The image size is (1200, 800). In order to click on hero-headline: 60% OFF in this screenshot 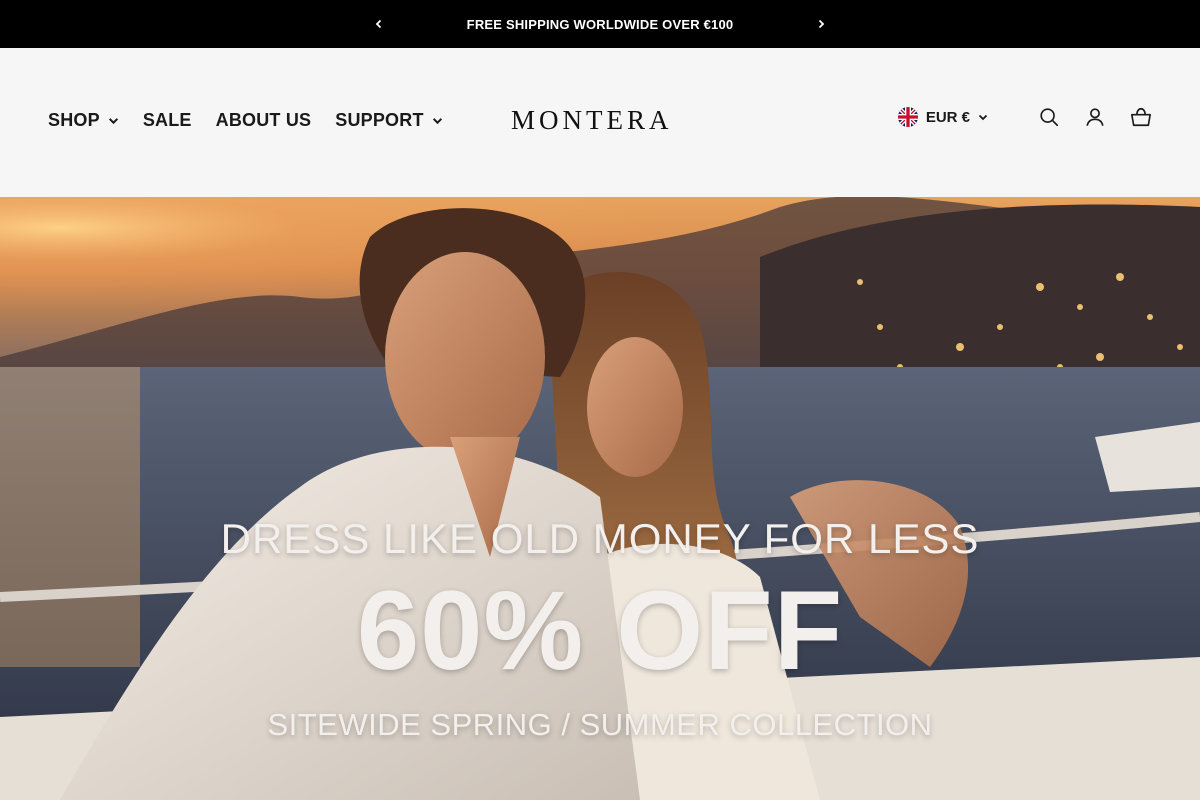, I will do `click(600, 630)`.